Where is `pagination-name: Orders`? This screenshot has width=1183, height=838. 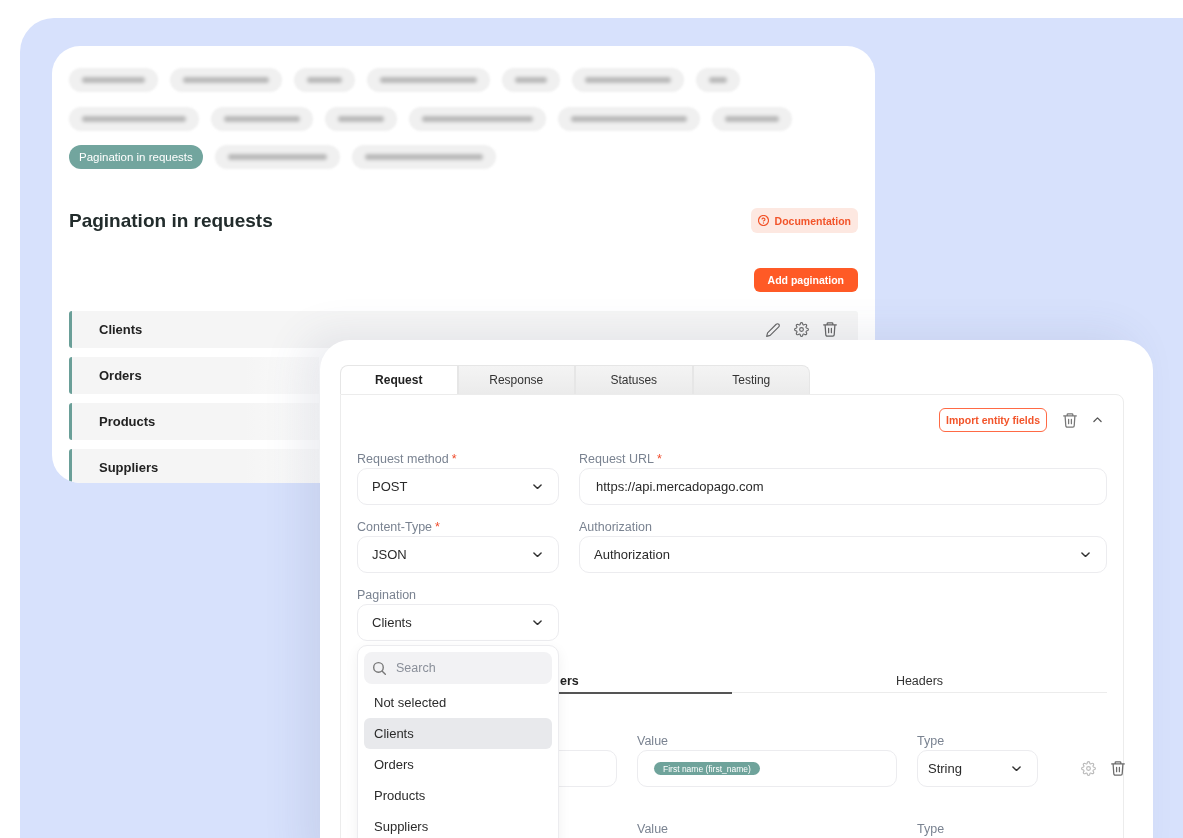 pagination-name: Orders is located at coordinates (120, 375).